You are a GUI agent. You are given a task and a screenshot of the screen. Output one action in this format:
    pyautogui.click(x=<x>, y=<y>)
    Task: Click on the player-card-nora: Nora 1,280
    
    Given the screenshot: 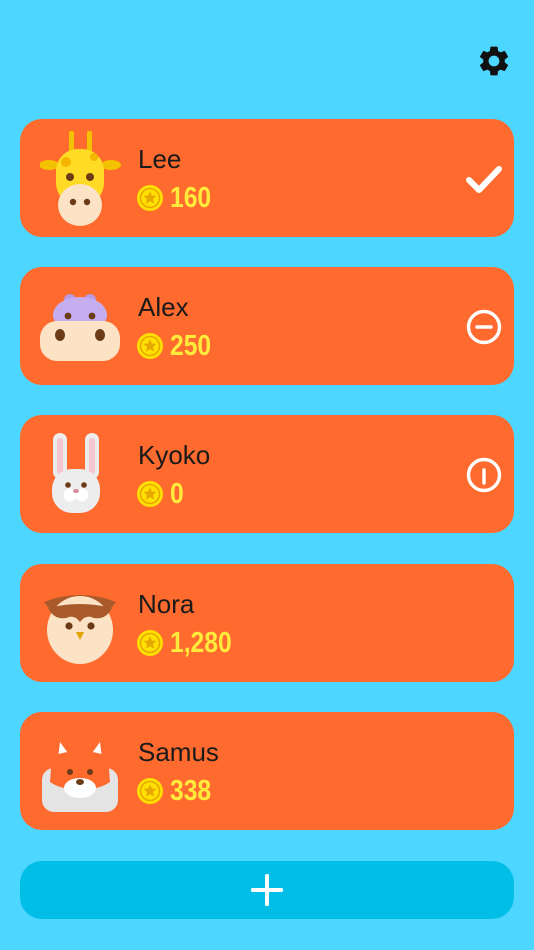 What is the action you would take?
    pyautogui.click(x=267, y=623)
    